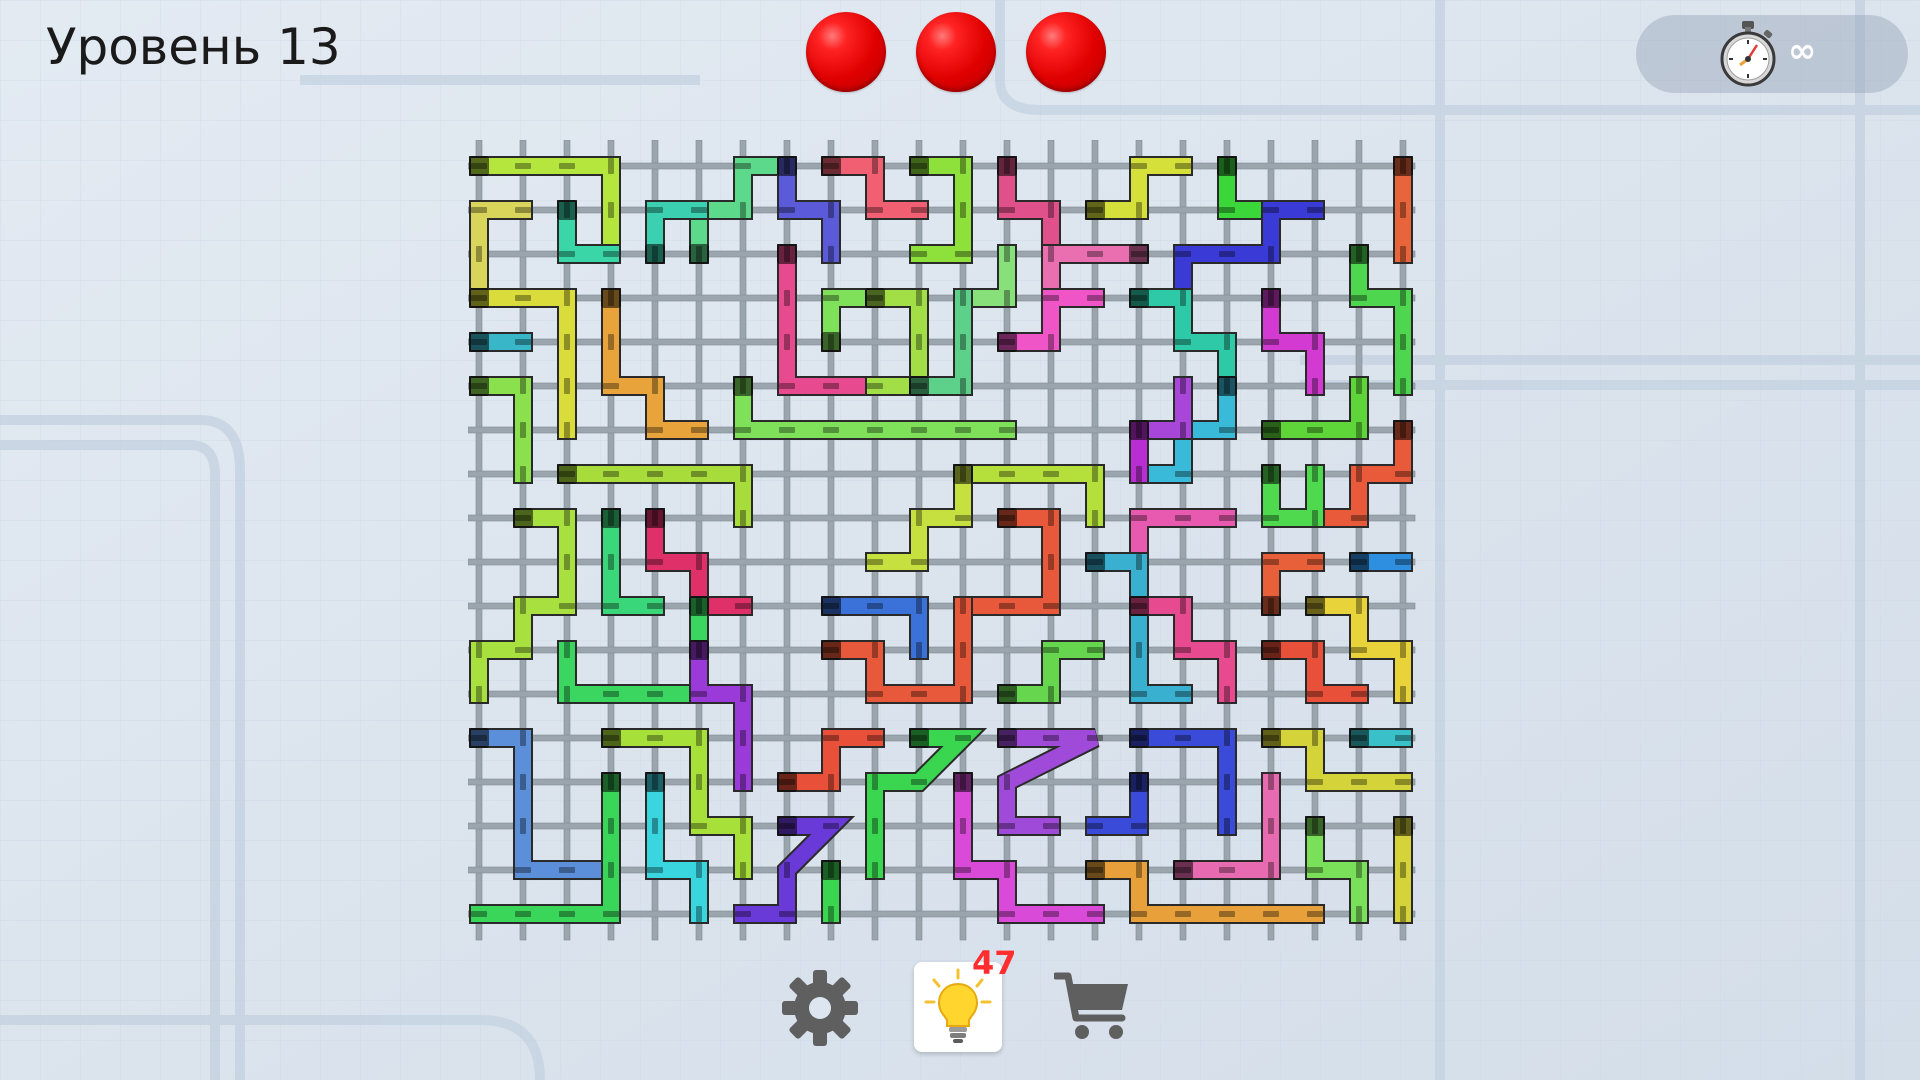 This screenshot has width=1920, height=1080. What do you see at coordinates (193, 47) in the screenshot?
I see `level-title: Уровень 13` at bounding box center [193, 47].